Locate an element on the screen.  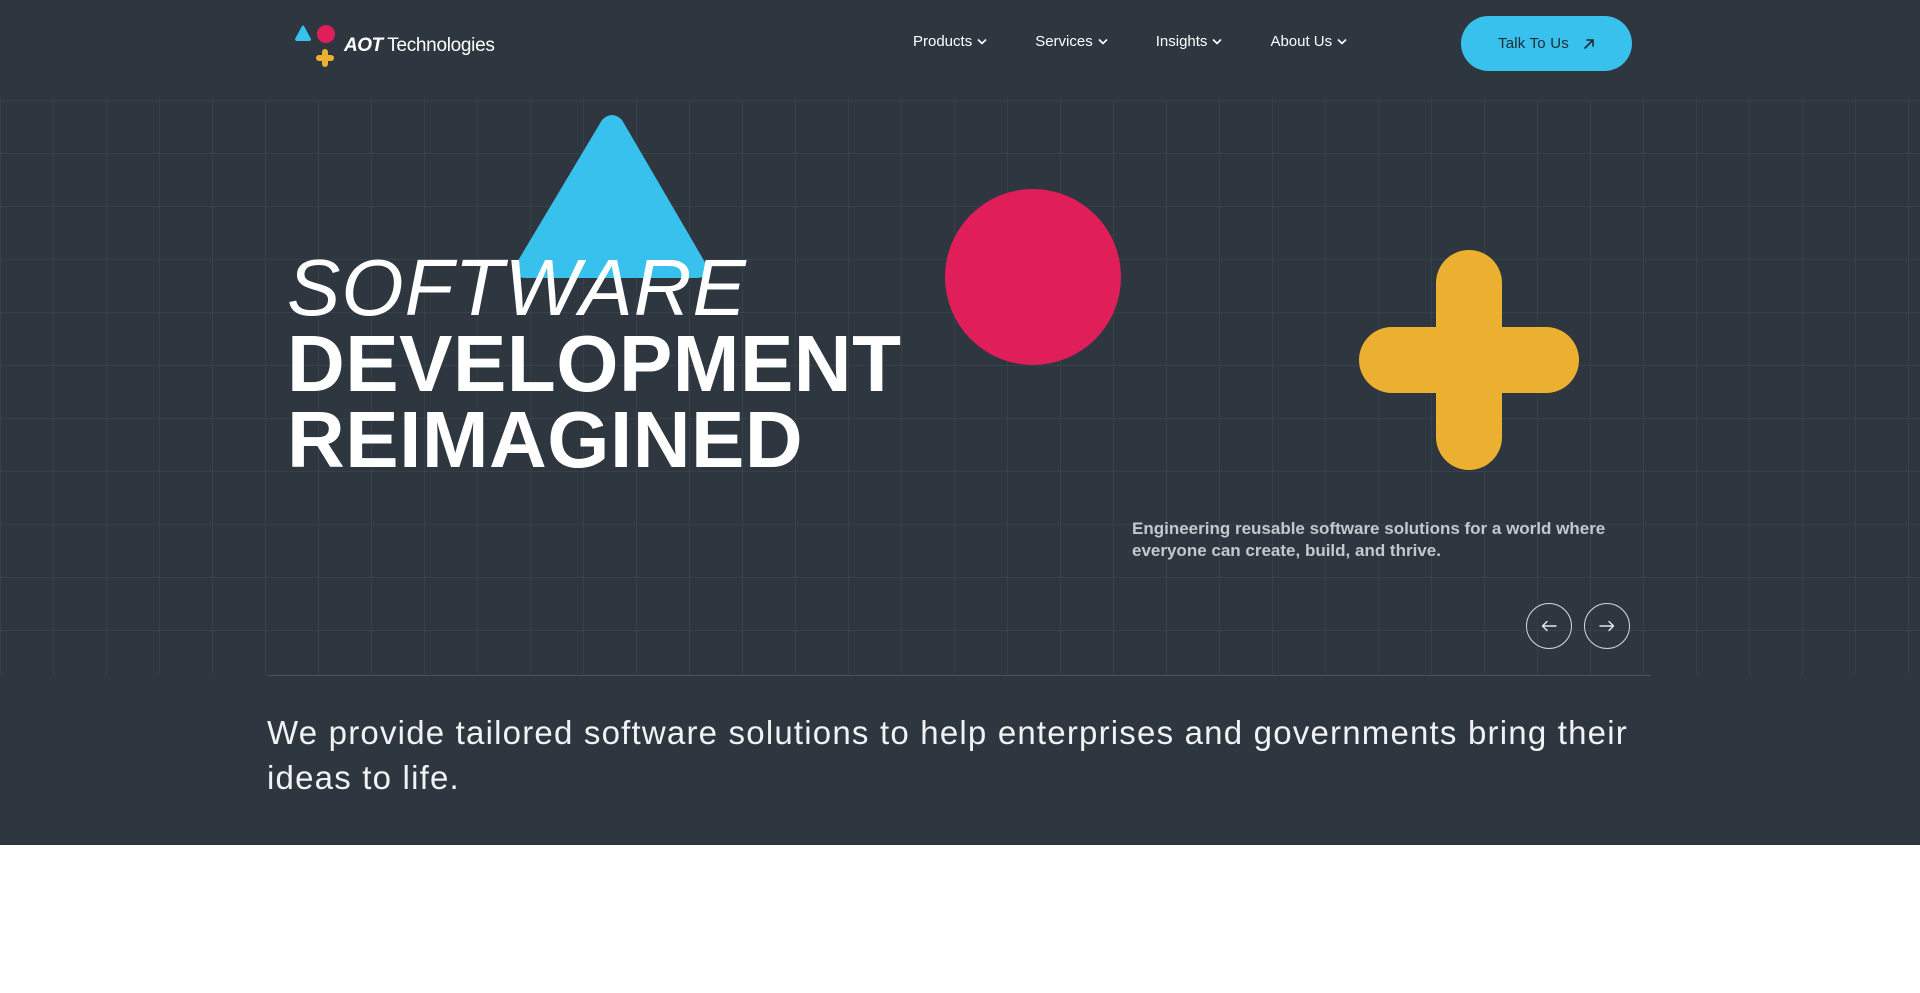
headline-line-reimagined: REIMAGINED is located at coordinates (545, 439).